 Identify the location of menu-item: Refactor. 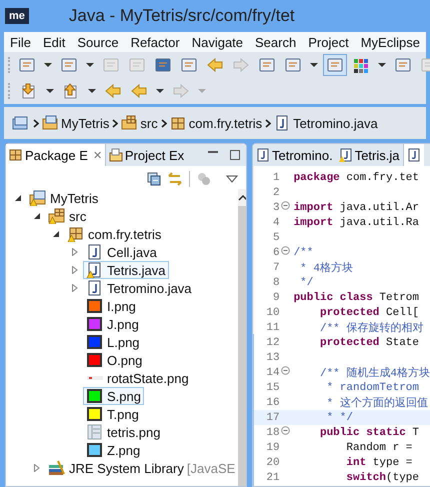
(155, 42).